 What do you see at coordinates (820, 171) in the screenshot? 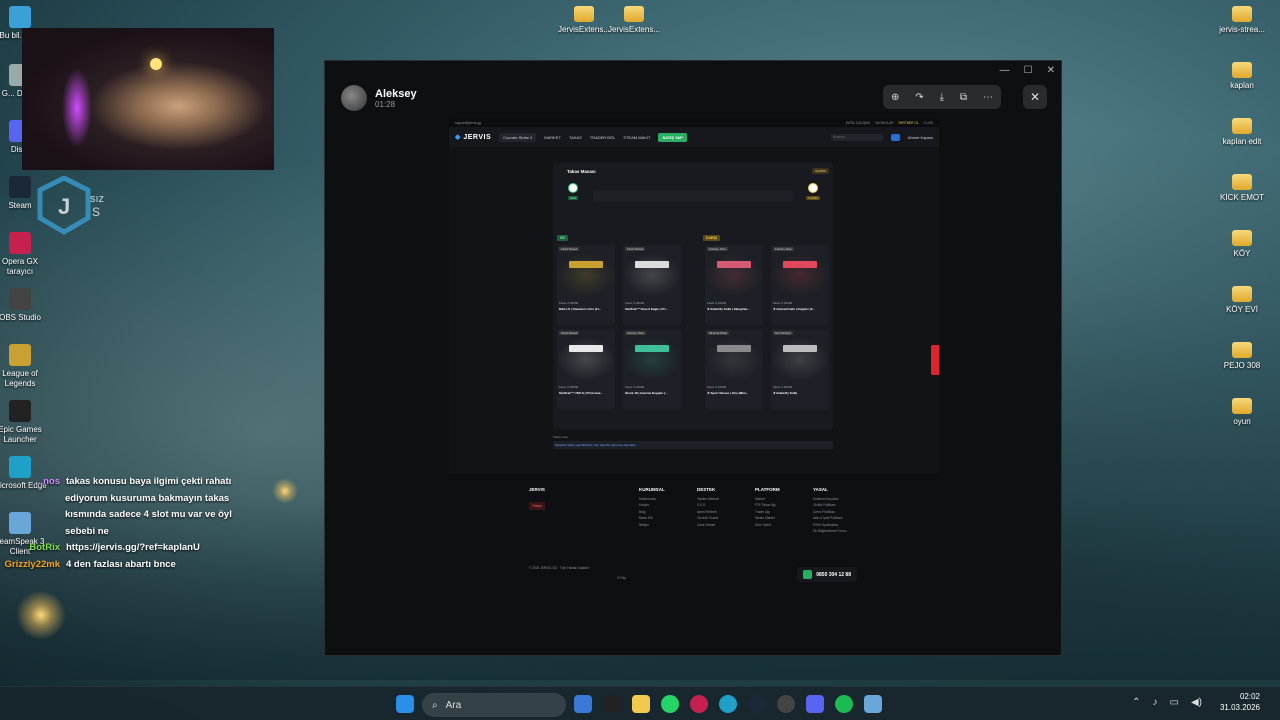
I see `settings-button: Ayarlar` at bounding box center [820, 171].